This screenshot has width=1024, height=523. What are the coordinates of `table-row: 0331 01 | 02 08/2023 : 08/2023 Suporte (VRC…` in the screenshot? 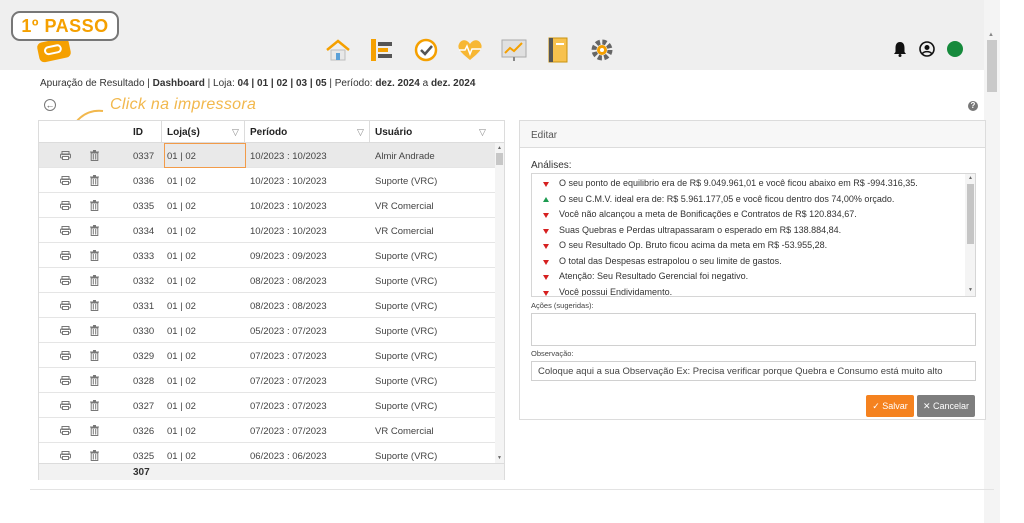 It's located at (267, 305).